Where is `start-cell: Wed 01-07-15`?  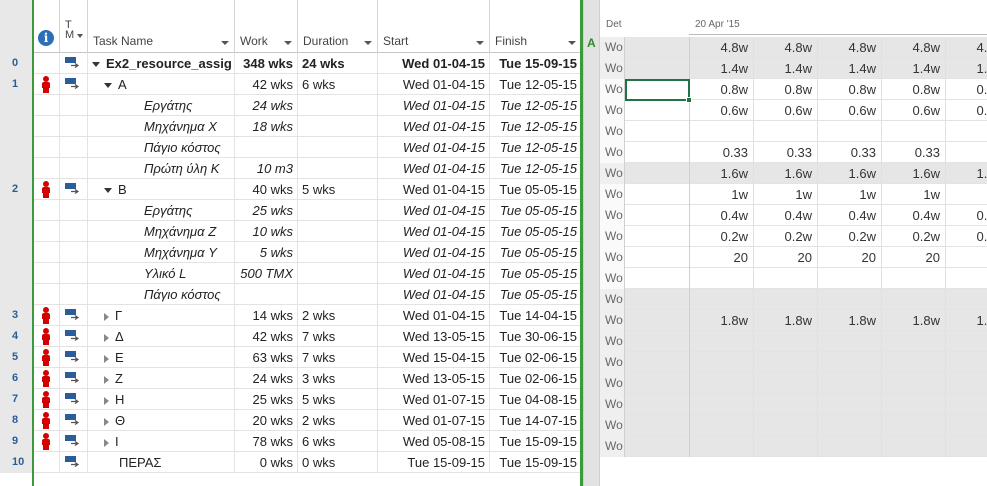
start-cell: Wed 01-07-15 is located at coordinates (434, 420).